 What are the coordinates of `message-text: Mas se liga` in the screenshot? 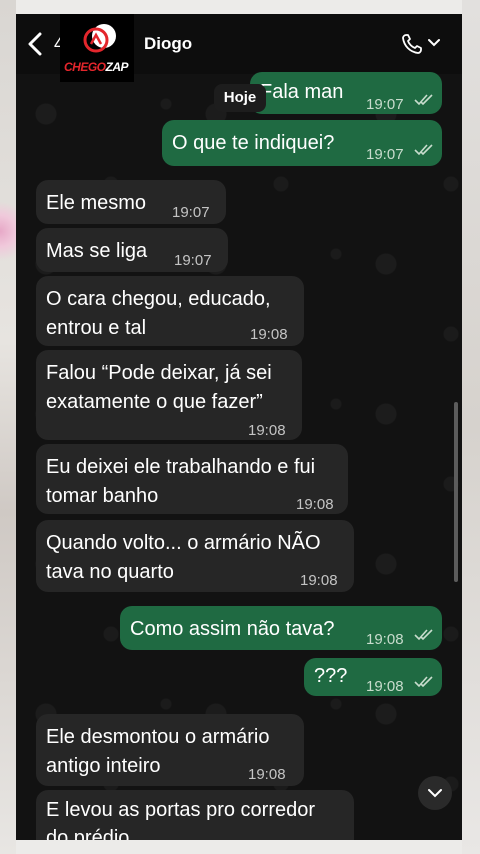 It's located at (97, 251).